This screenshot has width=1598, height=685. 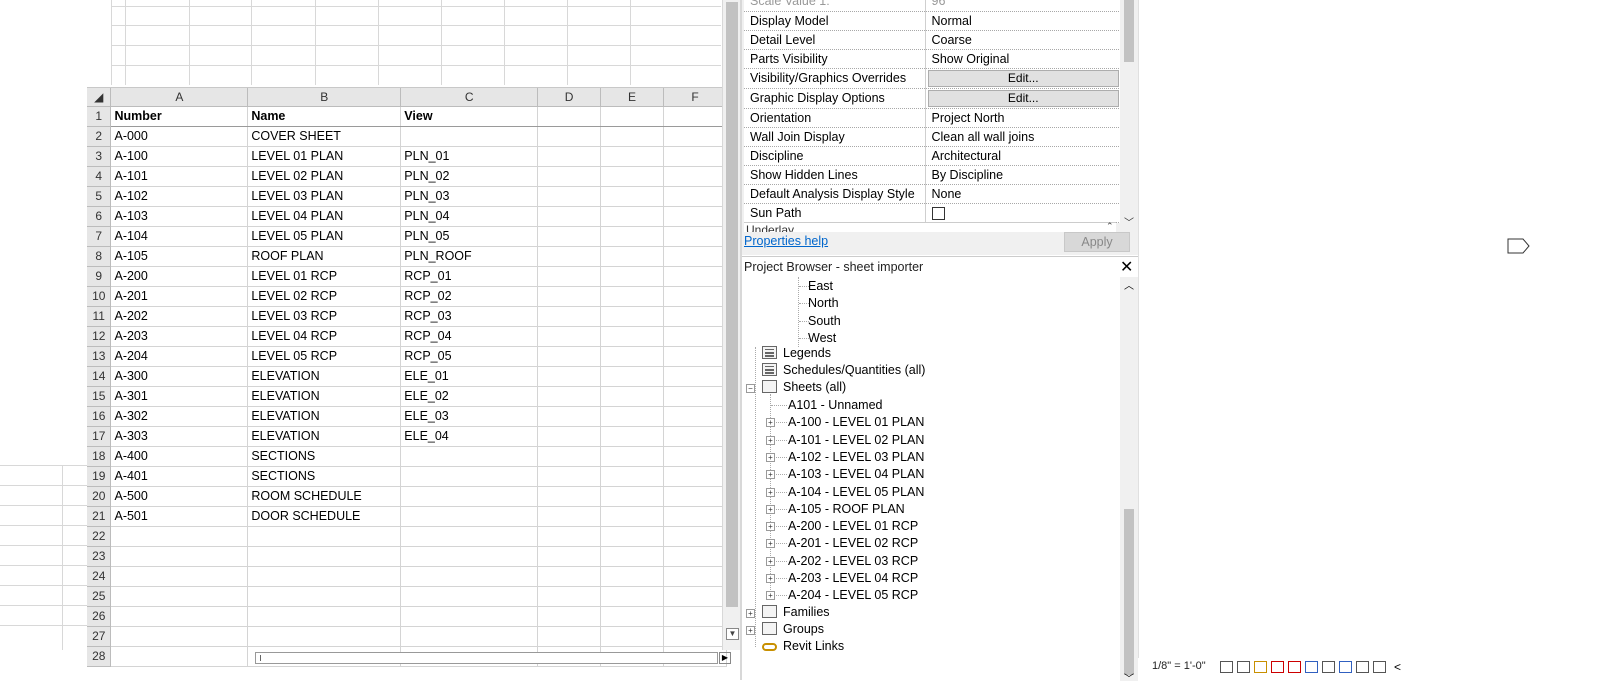 I want to click on cell: ELE_04, so click(x=469, y=436).